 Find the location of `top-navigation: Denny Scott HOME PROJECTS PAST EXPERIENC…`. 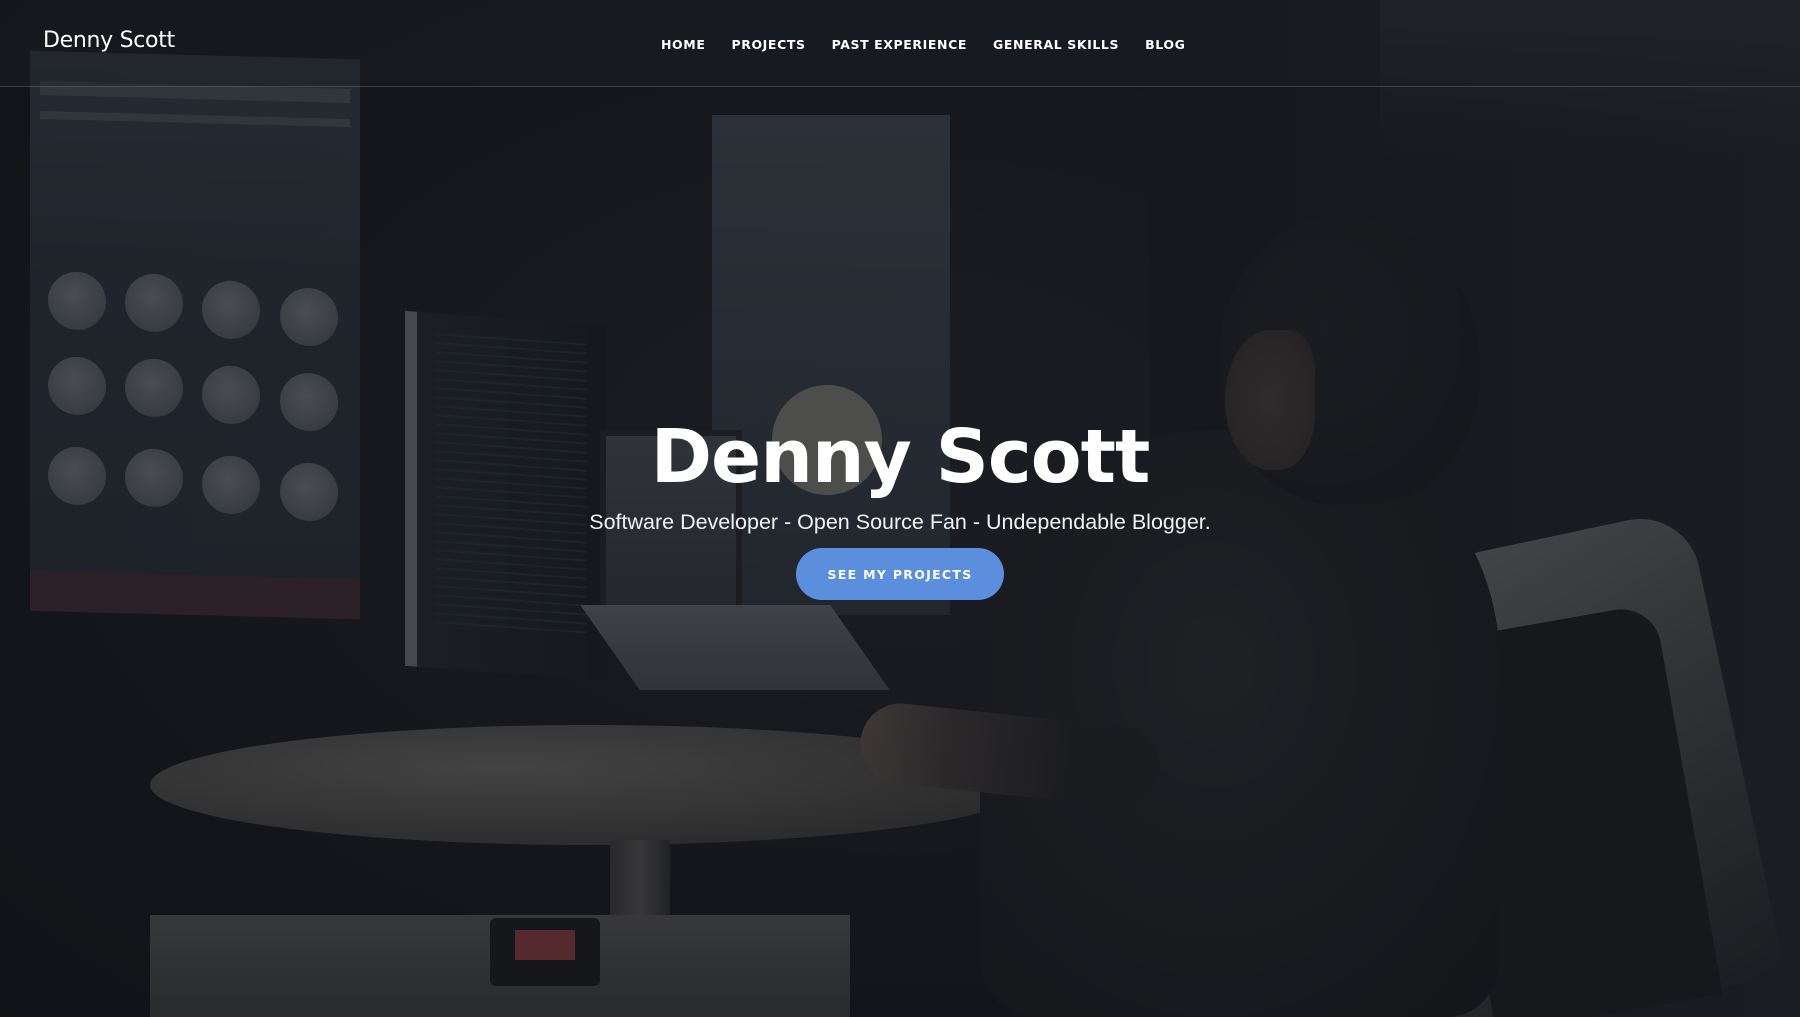

top-navigation: Denny Scott HOME PROJECTS PAST EXPERIENC… is located at coordinates (900, 43).